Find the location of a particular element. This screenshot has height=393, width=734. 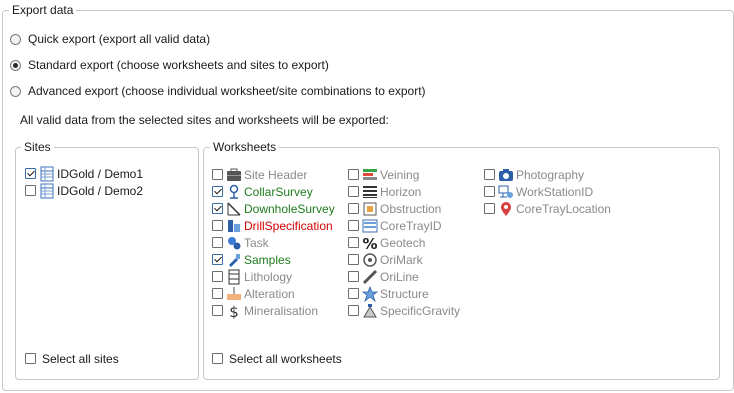

lithology-icon is located at coordinates (234, 276).